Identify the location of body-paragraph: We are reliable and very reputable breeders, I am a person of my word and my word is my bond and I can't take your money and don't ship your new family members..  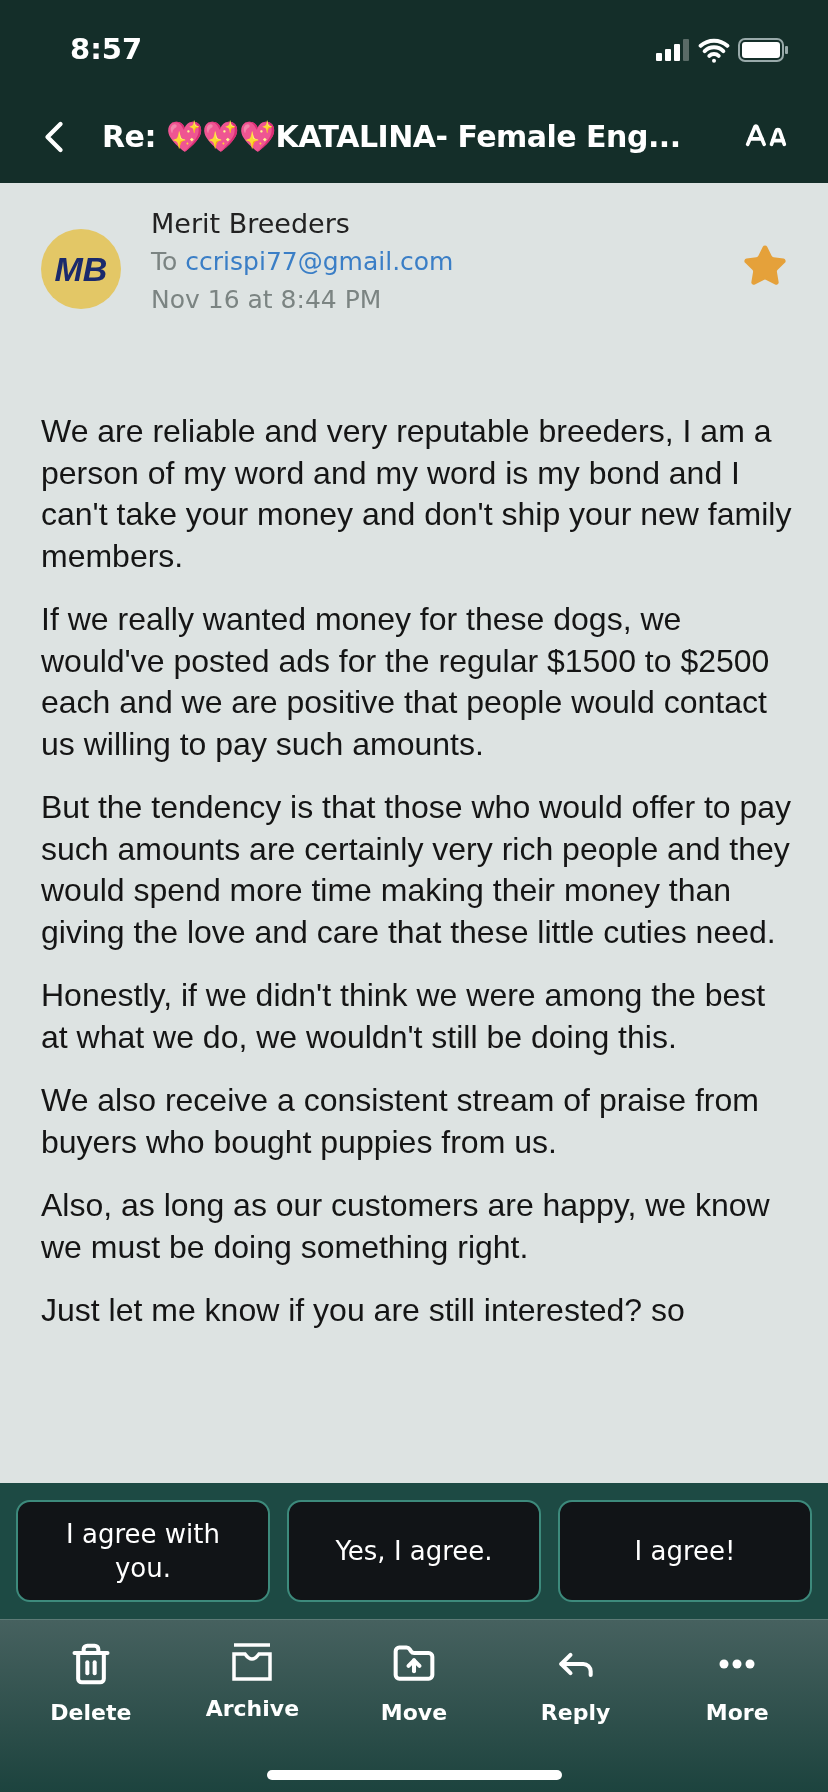
(417, 494).